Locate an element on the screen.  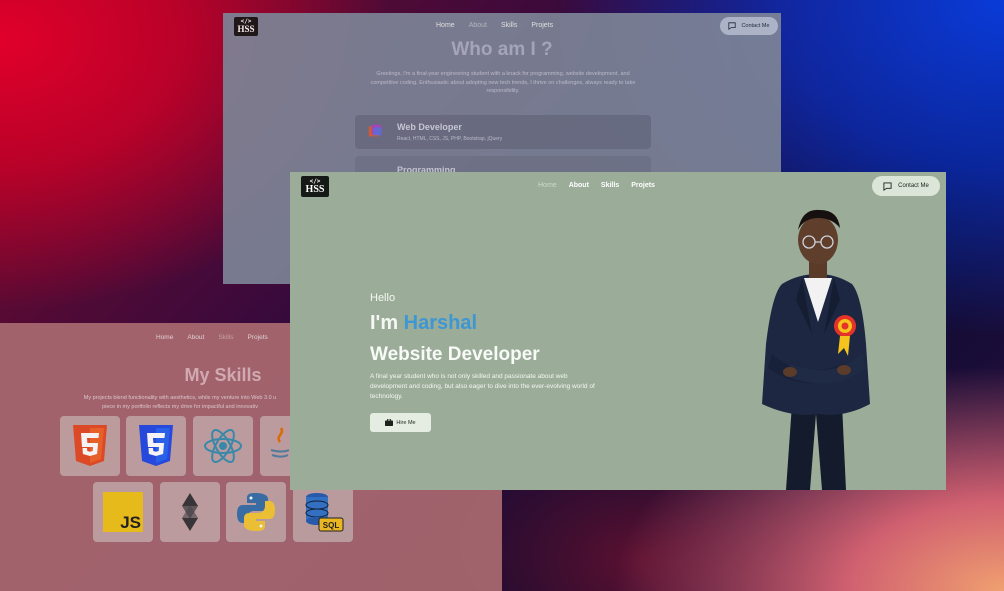
skill-tile-python is located at coordinates (256, 512).